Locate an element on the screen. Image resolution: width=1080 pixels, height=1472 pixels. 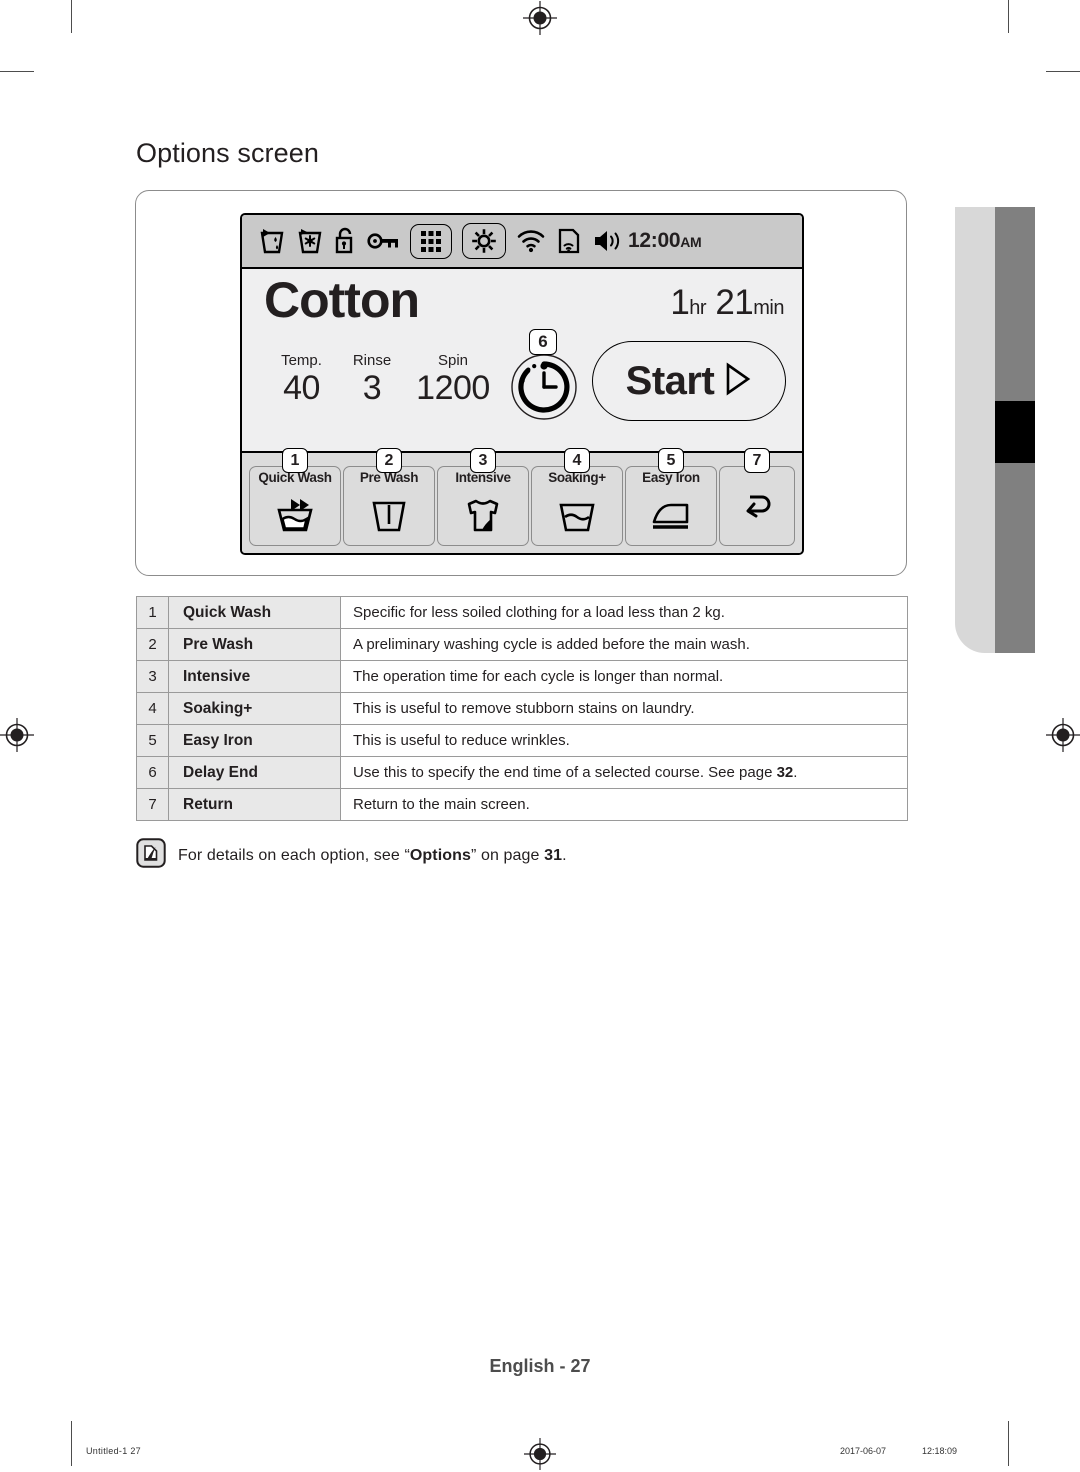
crop-mark-top-right-horizontal is located at coordinates (1063, 71).